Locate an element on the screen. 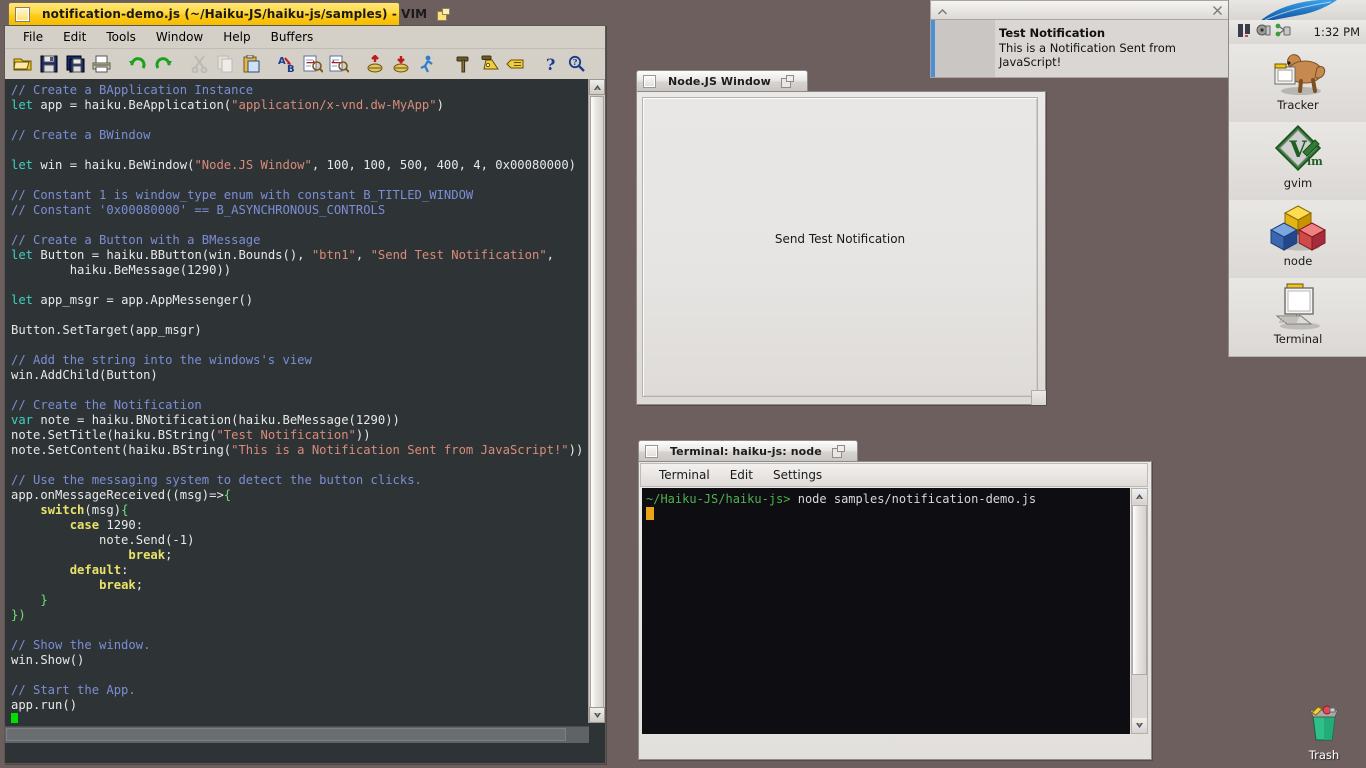  deskbar-clock: 1:32 PM is located at coordinates (1337, 32).